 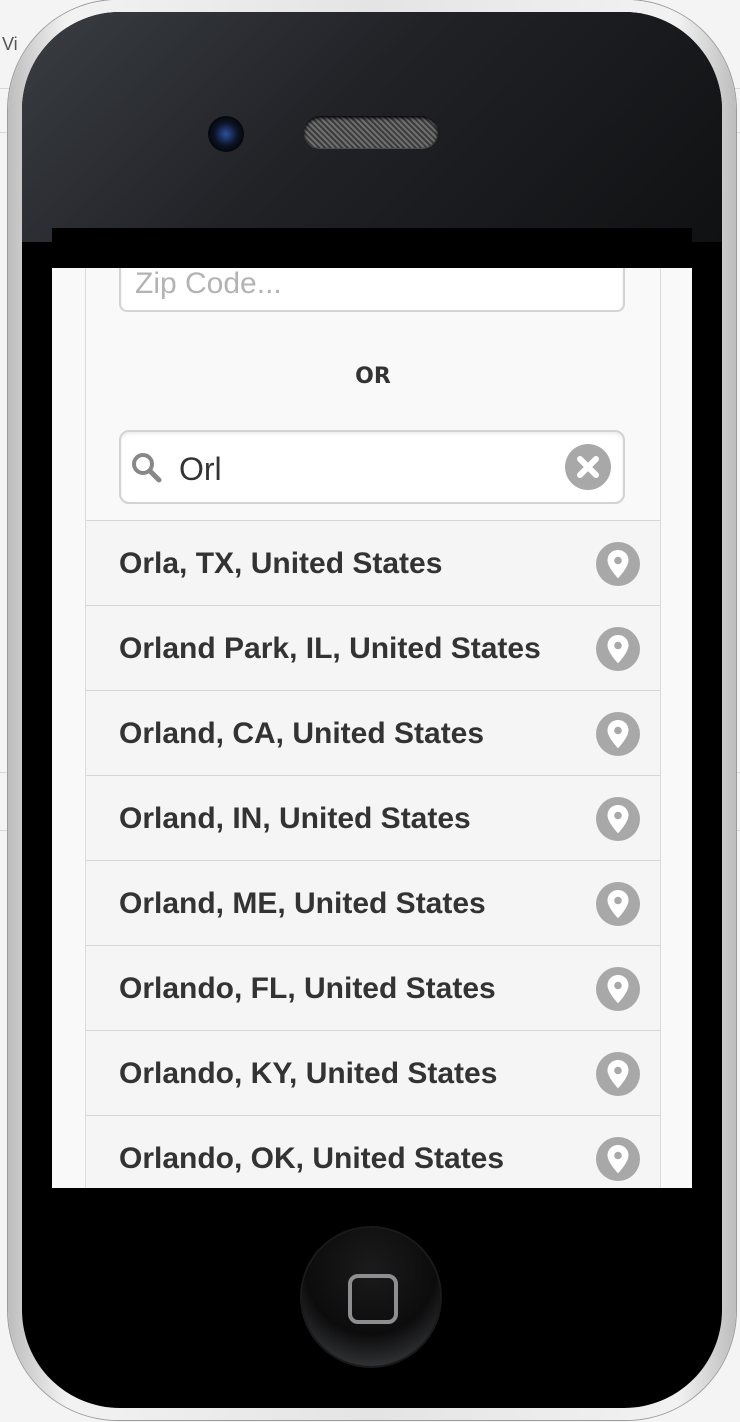 I want to click on or-separator-label: OR, so click(x=373, y=376).